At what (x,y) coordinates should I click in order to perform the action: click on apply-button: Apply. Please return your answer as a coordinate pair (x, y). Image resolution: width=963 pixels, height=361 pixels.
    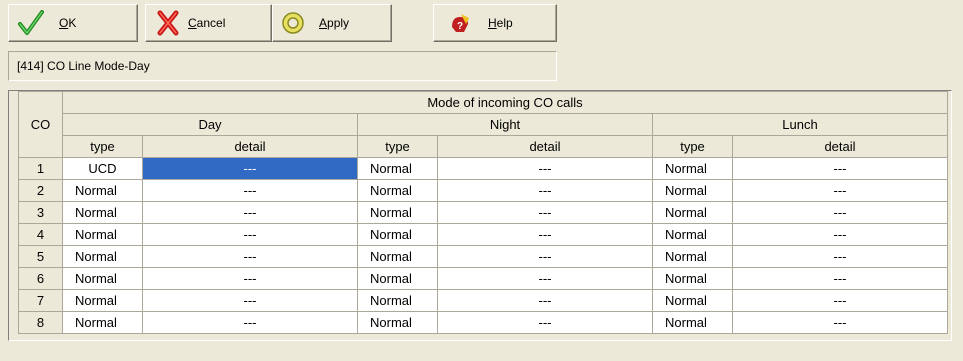
    Looking at the image, I should click on (332, 23).